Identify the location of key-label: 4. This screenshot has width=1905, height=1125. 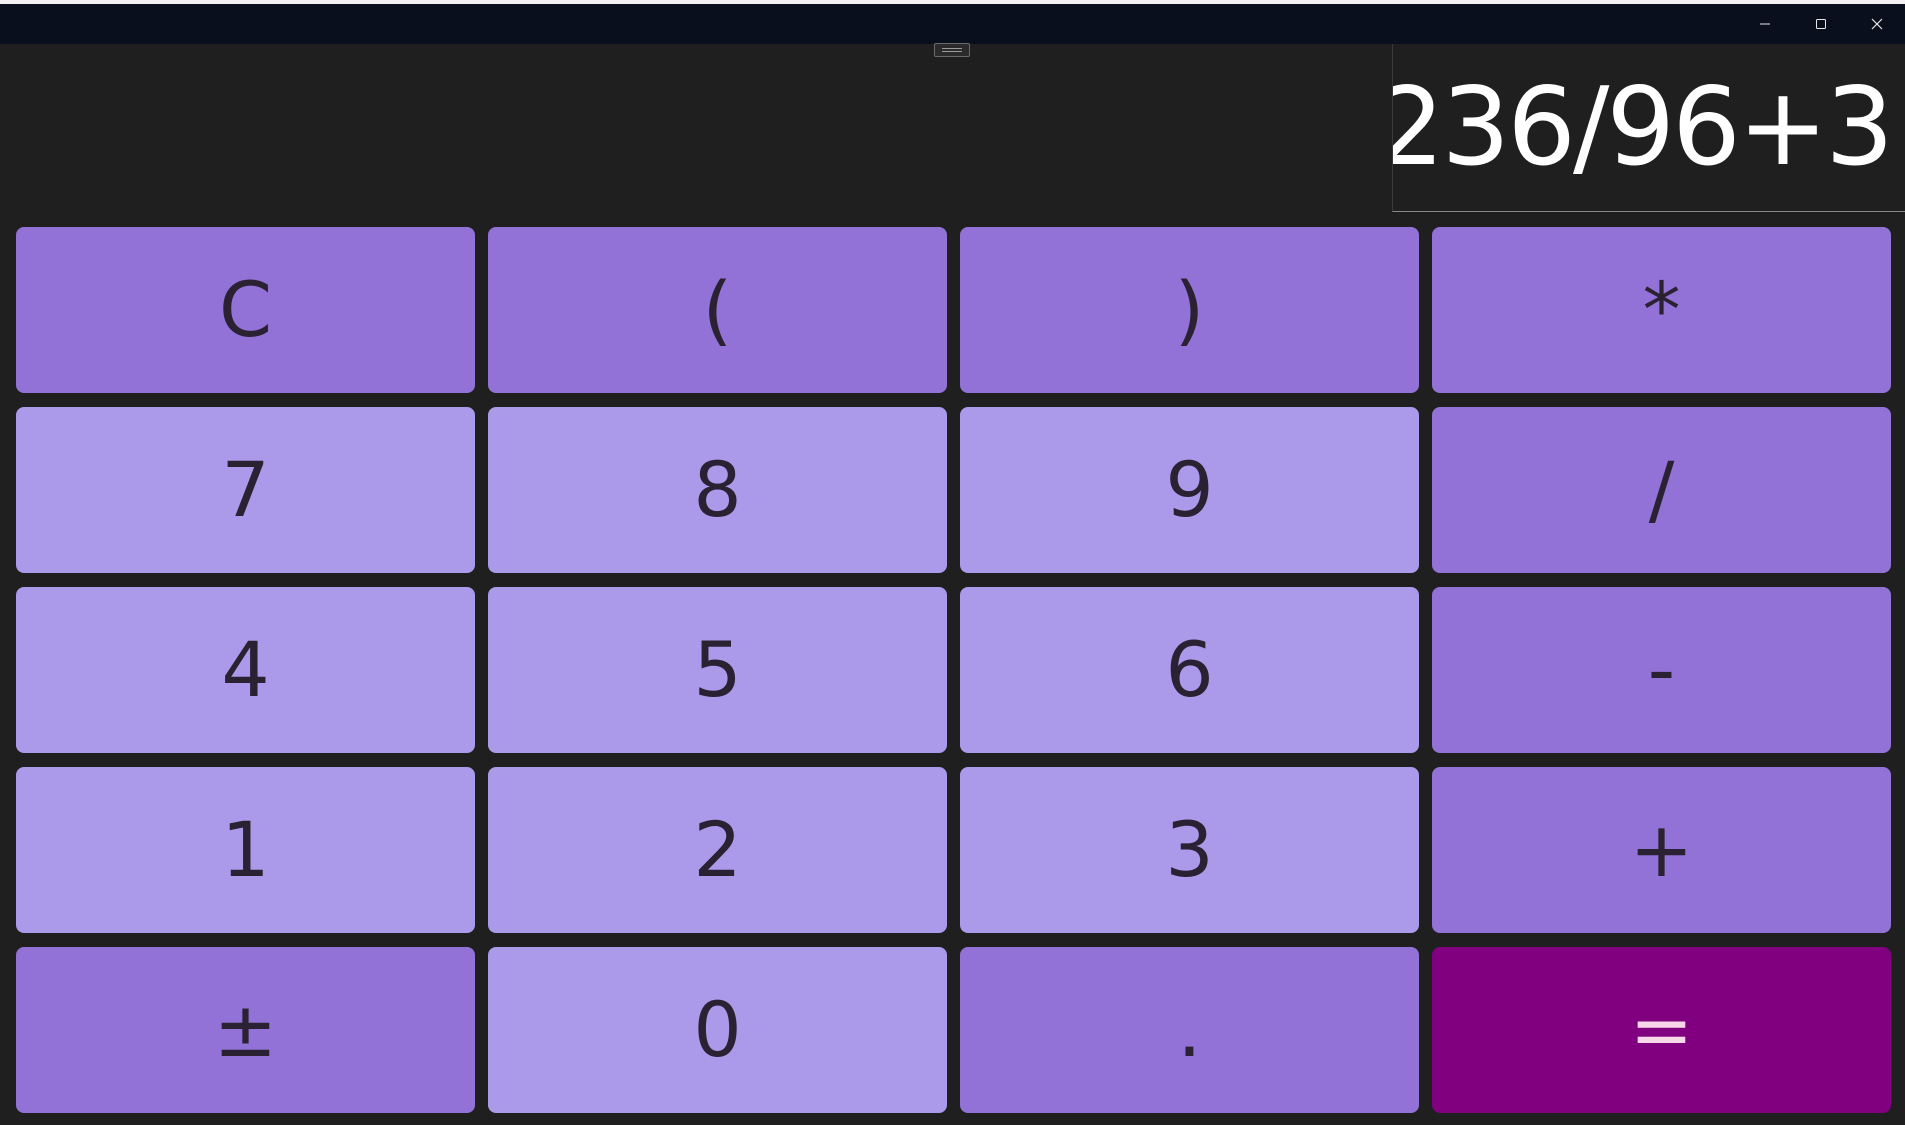
(245, 669).